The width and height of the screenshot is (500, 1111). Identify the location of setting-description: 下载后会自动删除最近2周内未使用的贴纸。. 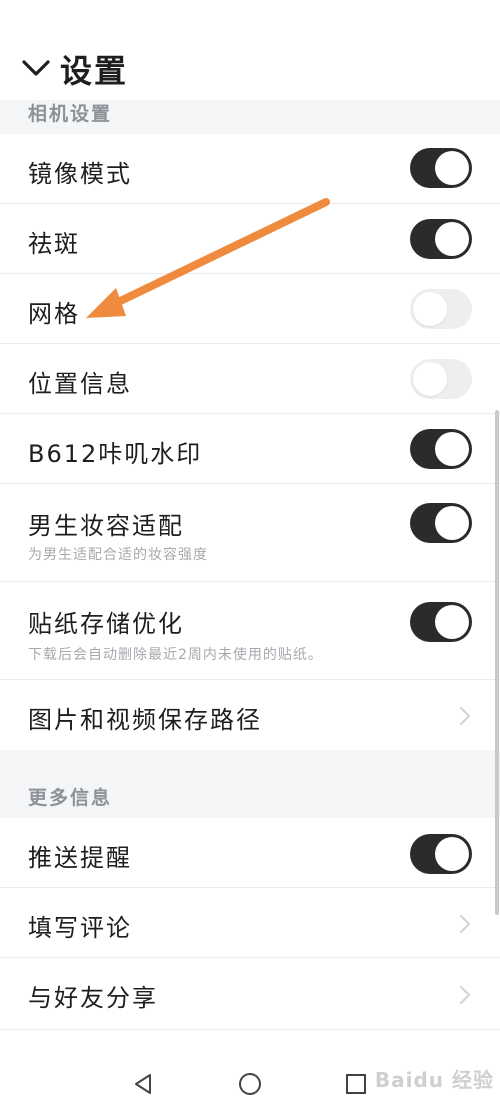
(175, 655).